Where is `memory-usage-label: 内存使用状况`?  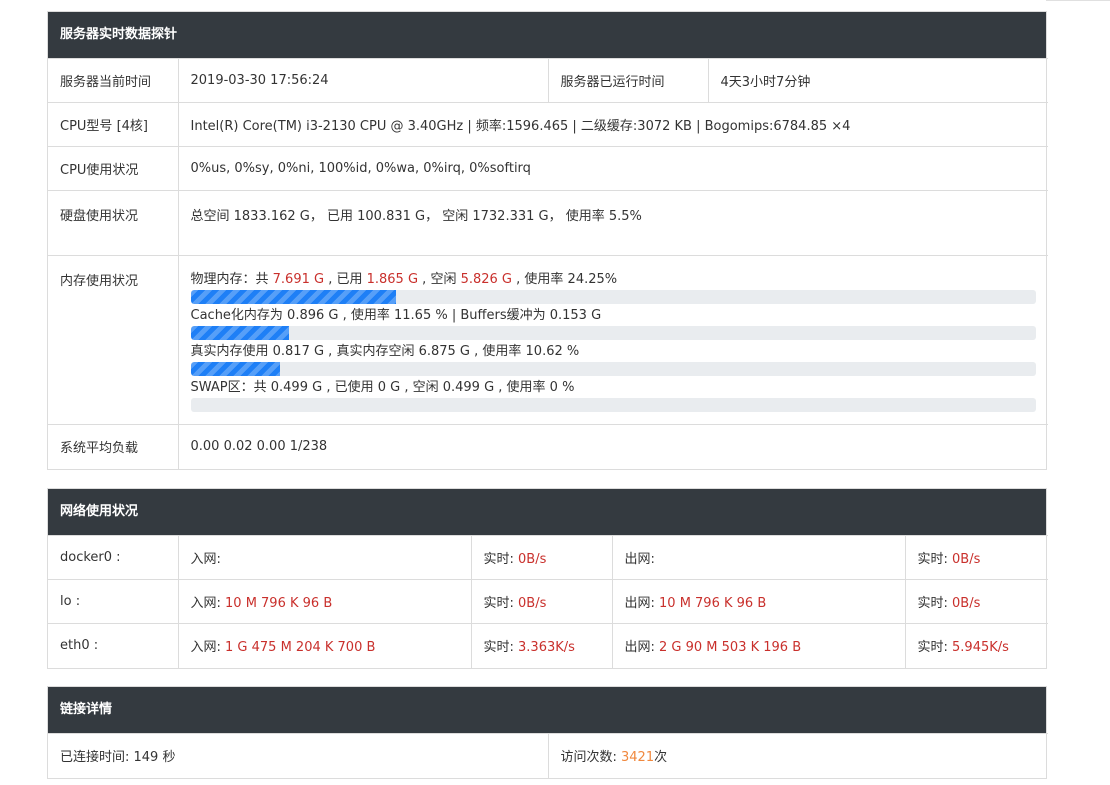 memory-usage-label: 内存使用状况 is located at coordinates (113, 340).